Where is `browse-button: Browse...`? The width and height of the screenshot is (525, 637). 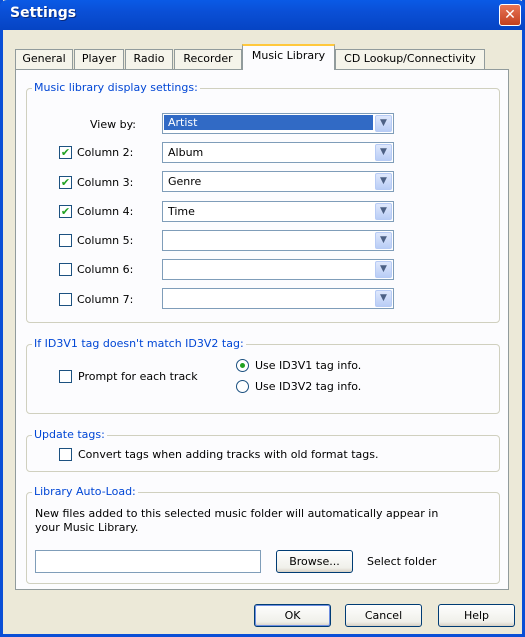 browse-button: Browse... is located at coordinates (314, 561).